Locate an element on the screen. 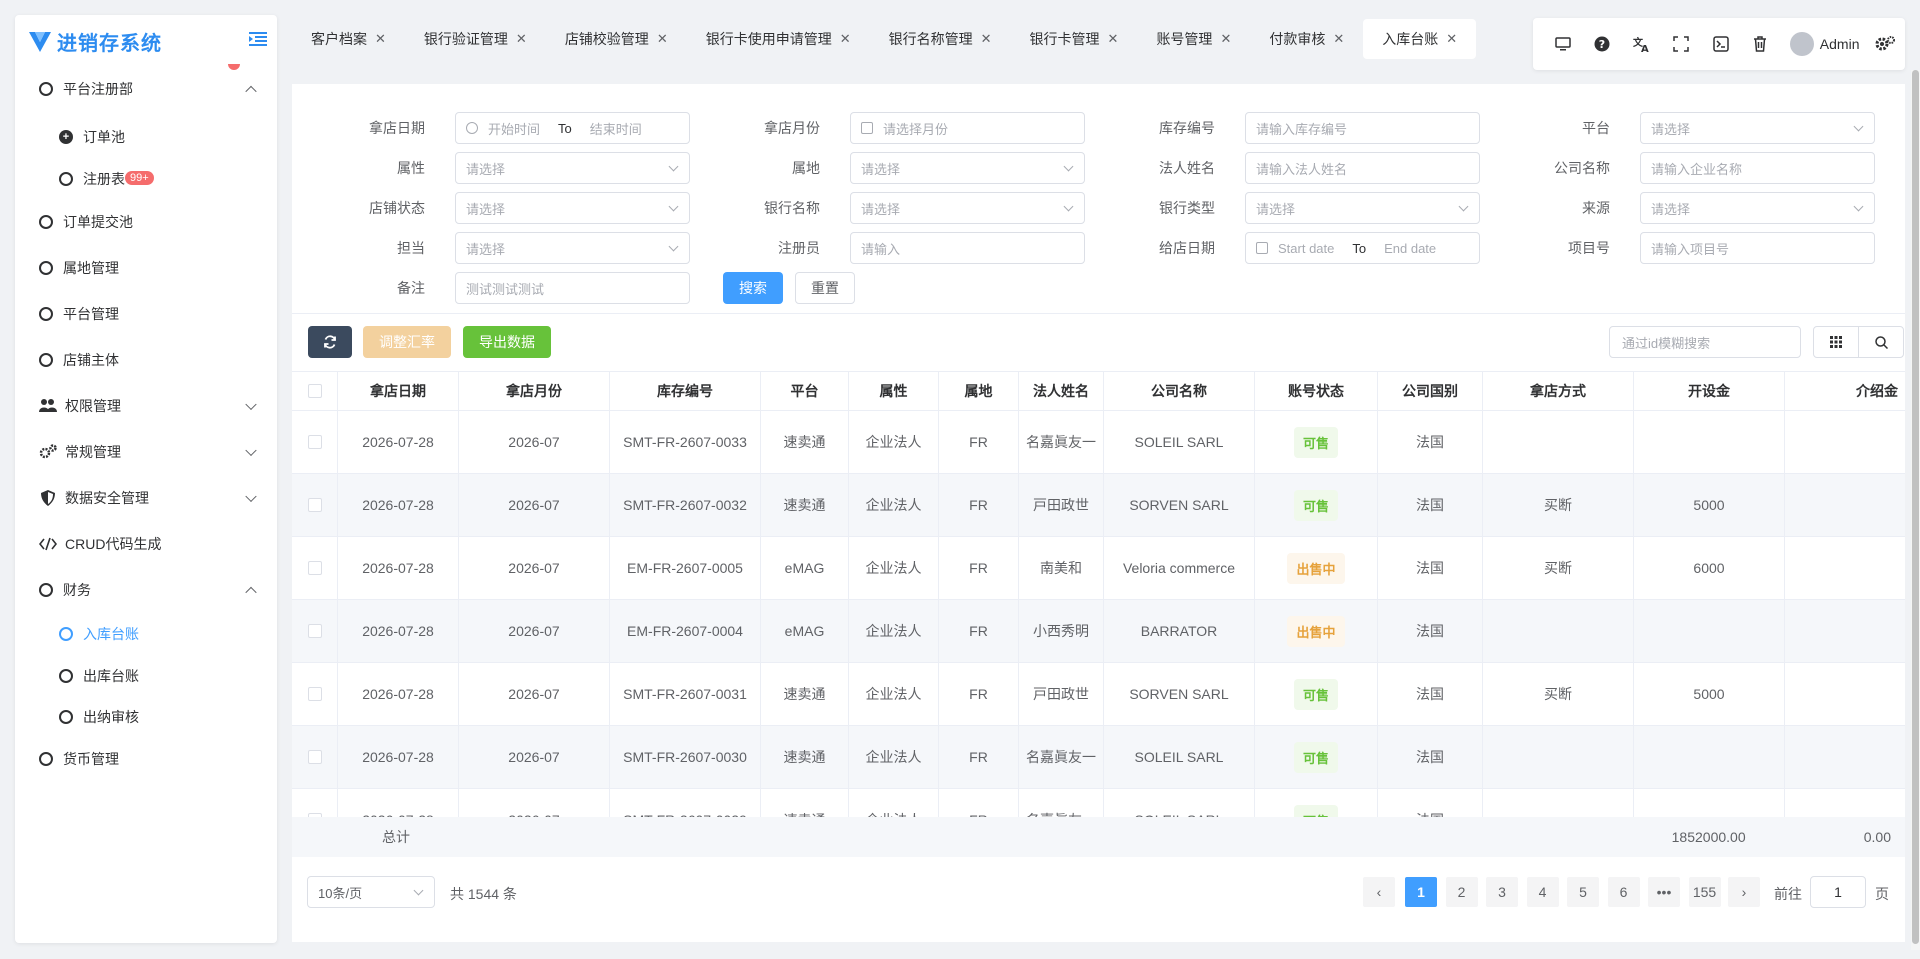 This screenshot has width=1920, height=959. project-no-input: 请输入项目号 is located at coordinates (1757, 248).